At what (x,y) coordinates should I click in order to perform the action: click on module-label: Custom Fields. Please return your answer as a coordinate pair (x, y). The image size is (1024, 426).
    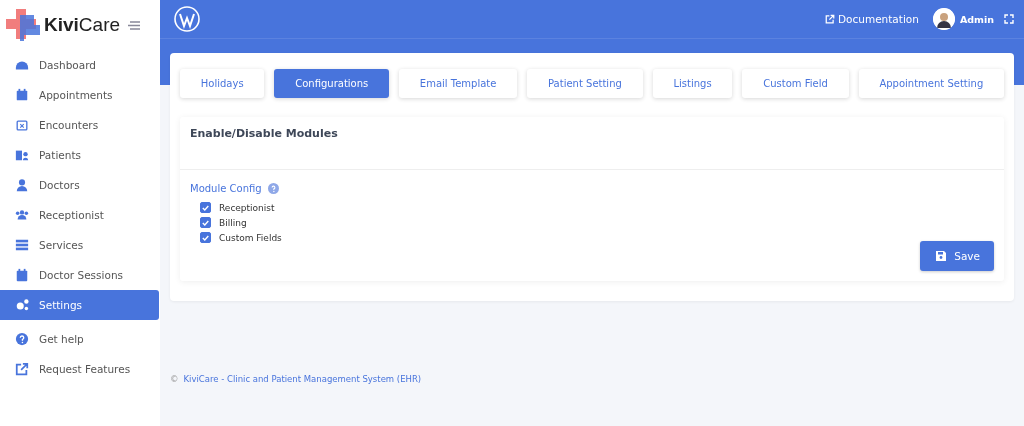
    Looking at the image, I should click on (250, 237).